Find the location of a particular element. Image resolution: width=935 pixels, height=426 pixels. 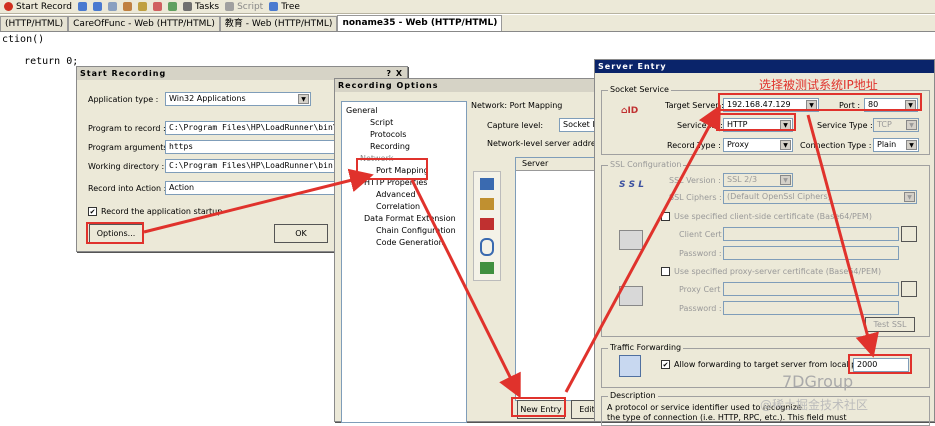

watermark-brand: 7DGroup is located at coordinates (818, 381).